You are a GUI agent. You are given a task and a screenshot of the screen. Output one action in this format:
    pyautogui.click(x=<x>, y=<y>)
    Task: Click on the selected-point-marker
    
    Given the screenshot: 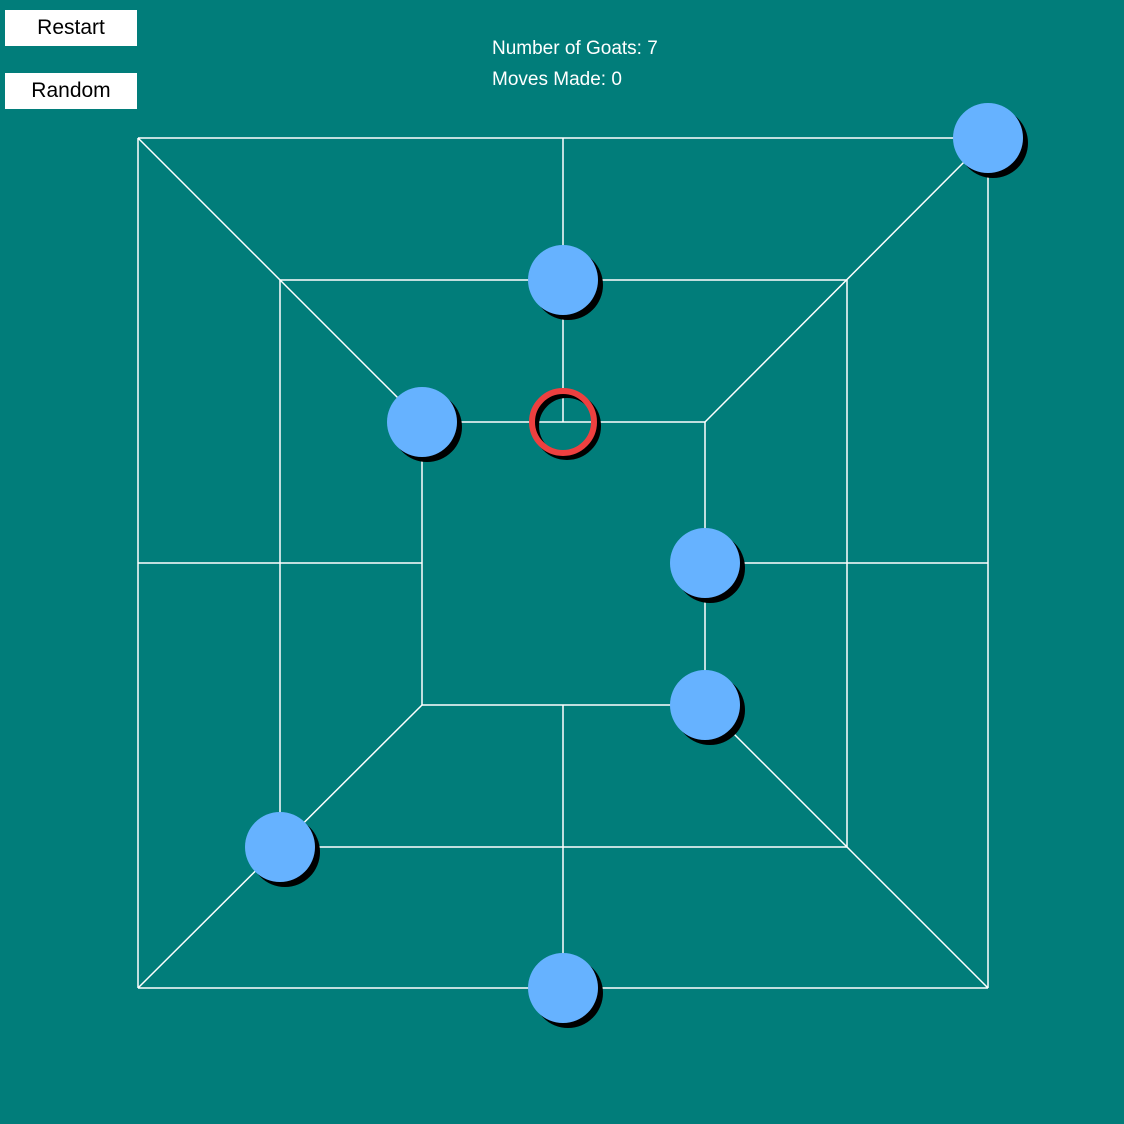 What is the action you would take?
    pyautogui.click(x=565, y=424)
    